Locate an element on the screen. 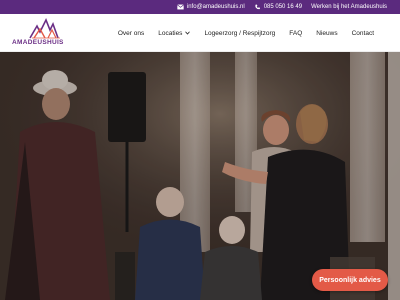 The width and height of the screenshot is (400, 300). nav-item-over-ons: Over ons is located at coordinates (131, 33).